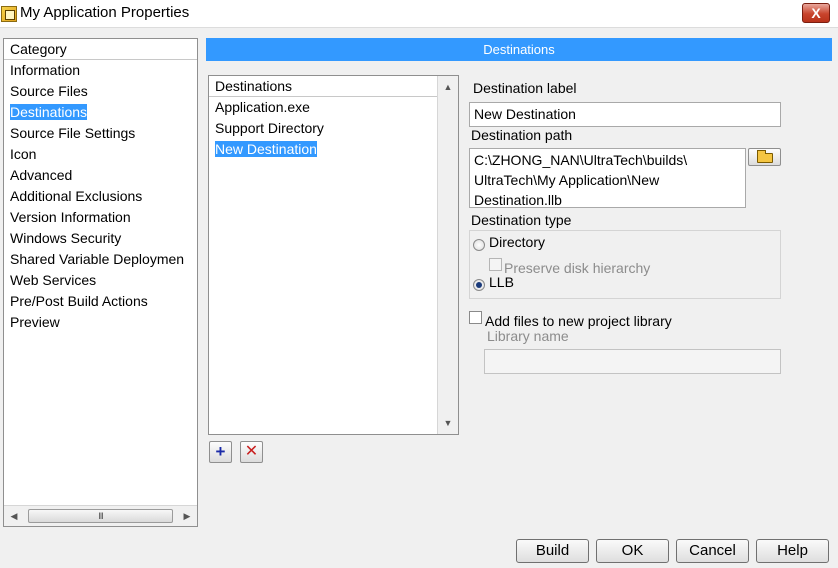 The height and width of the screenshot is (568, 838). What do you see at coordinates (447, 255) in the screenshot?
I see `destinations-vertical-scrollbar: ▲ ▼` at bounding box center [447, 255].